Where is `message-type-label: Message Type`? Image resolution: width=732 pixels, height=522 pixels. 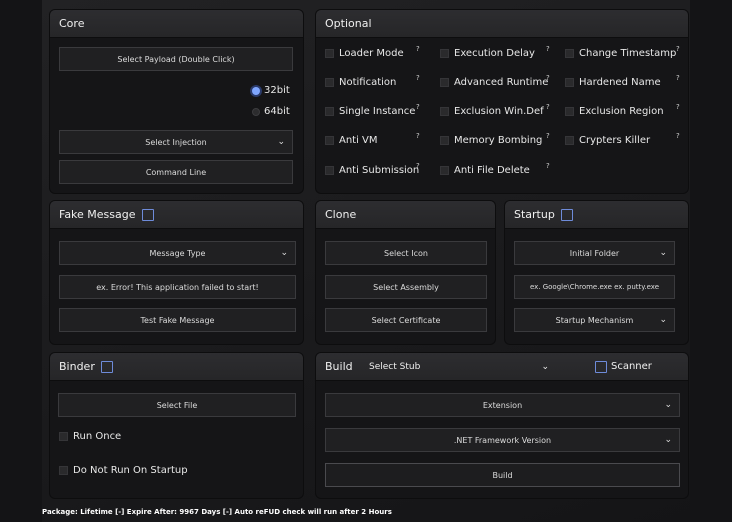
message-type-label: Message Type is located at coordinates (177, 253).